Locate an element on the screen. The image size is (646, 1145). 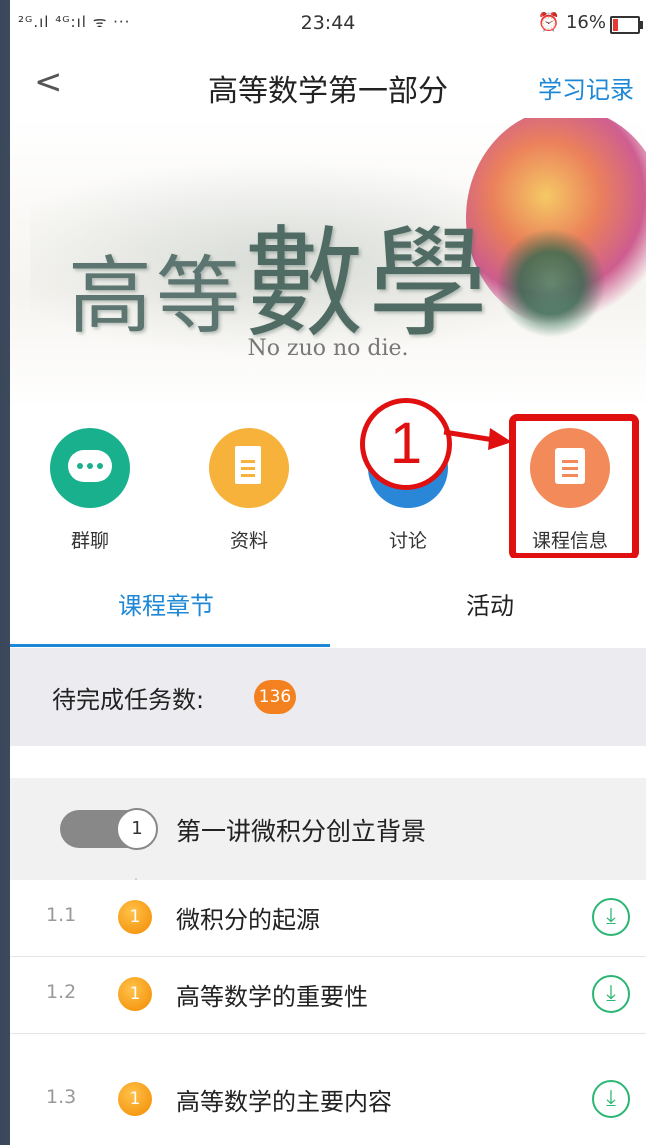
banner-motto: No zuo no die. is located at coordinates (328, 348).